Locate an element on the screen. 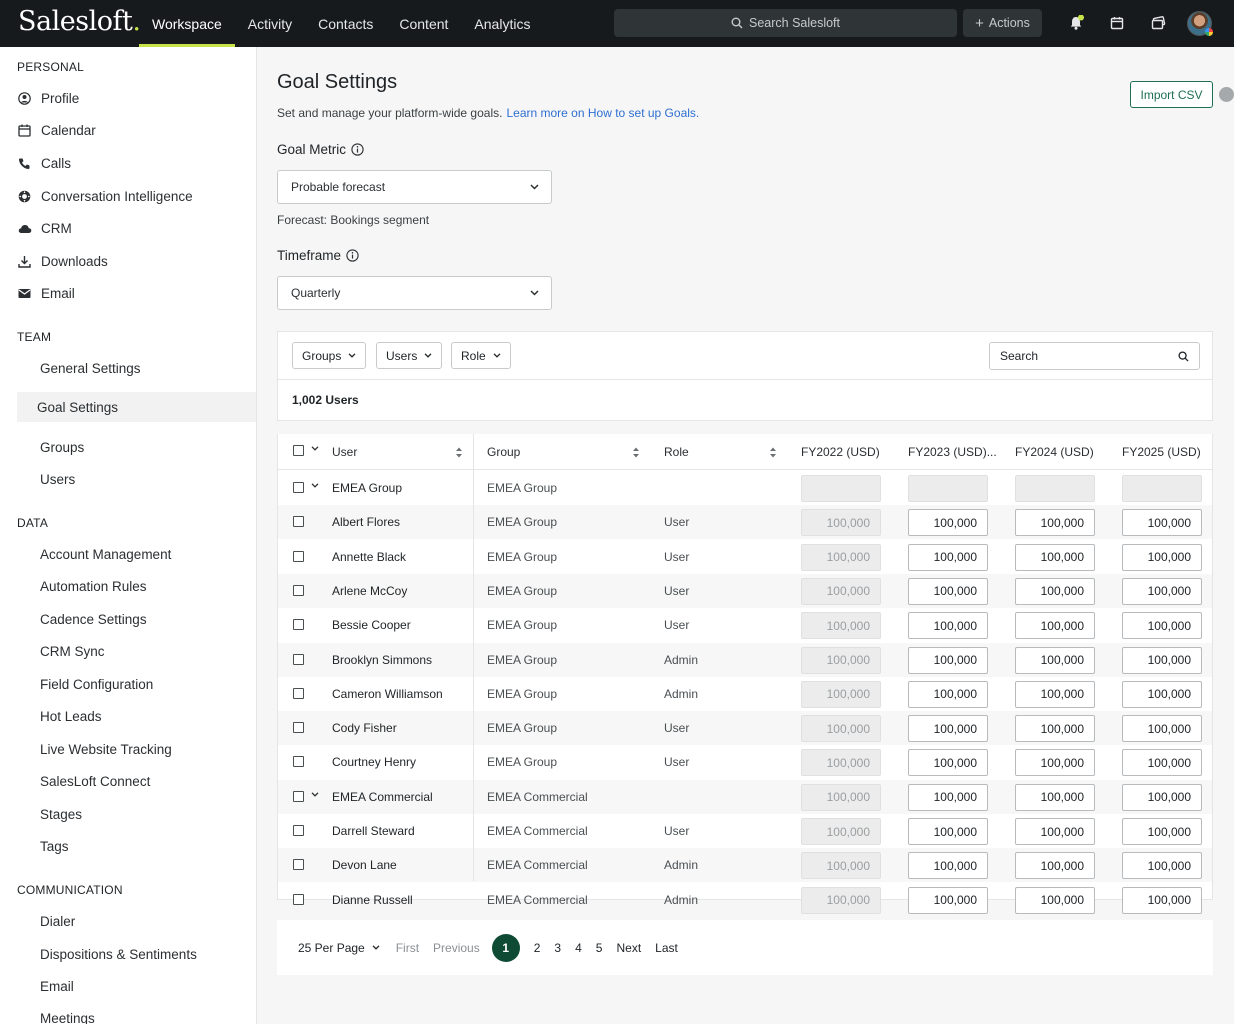 This screenshot has height=1024, width=1234. sidebar-item-profile: Profile is located at coordinates (136, 98).